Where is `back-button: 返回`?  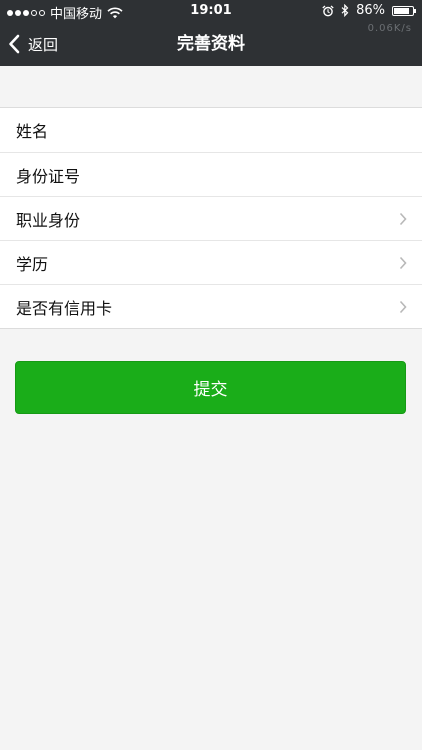 back-button: 返回 is located at coordinates (33, 44).